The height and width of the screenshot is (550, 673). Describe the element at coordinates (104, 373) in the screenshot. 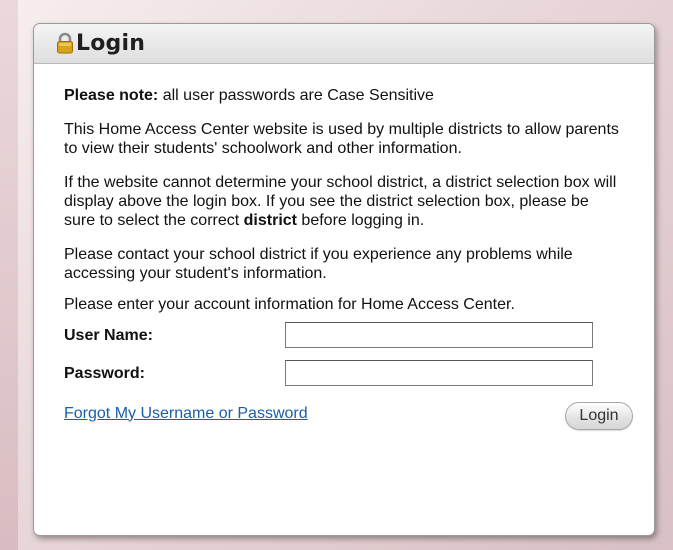

I see `password-label: Password:` at that location.